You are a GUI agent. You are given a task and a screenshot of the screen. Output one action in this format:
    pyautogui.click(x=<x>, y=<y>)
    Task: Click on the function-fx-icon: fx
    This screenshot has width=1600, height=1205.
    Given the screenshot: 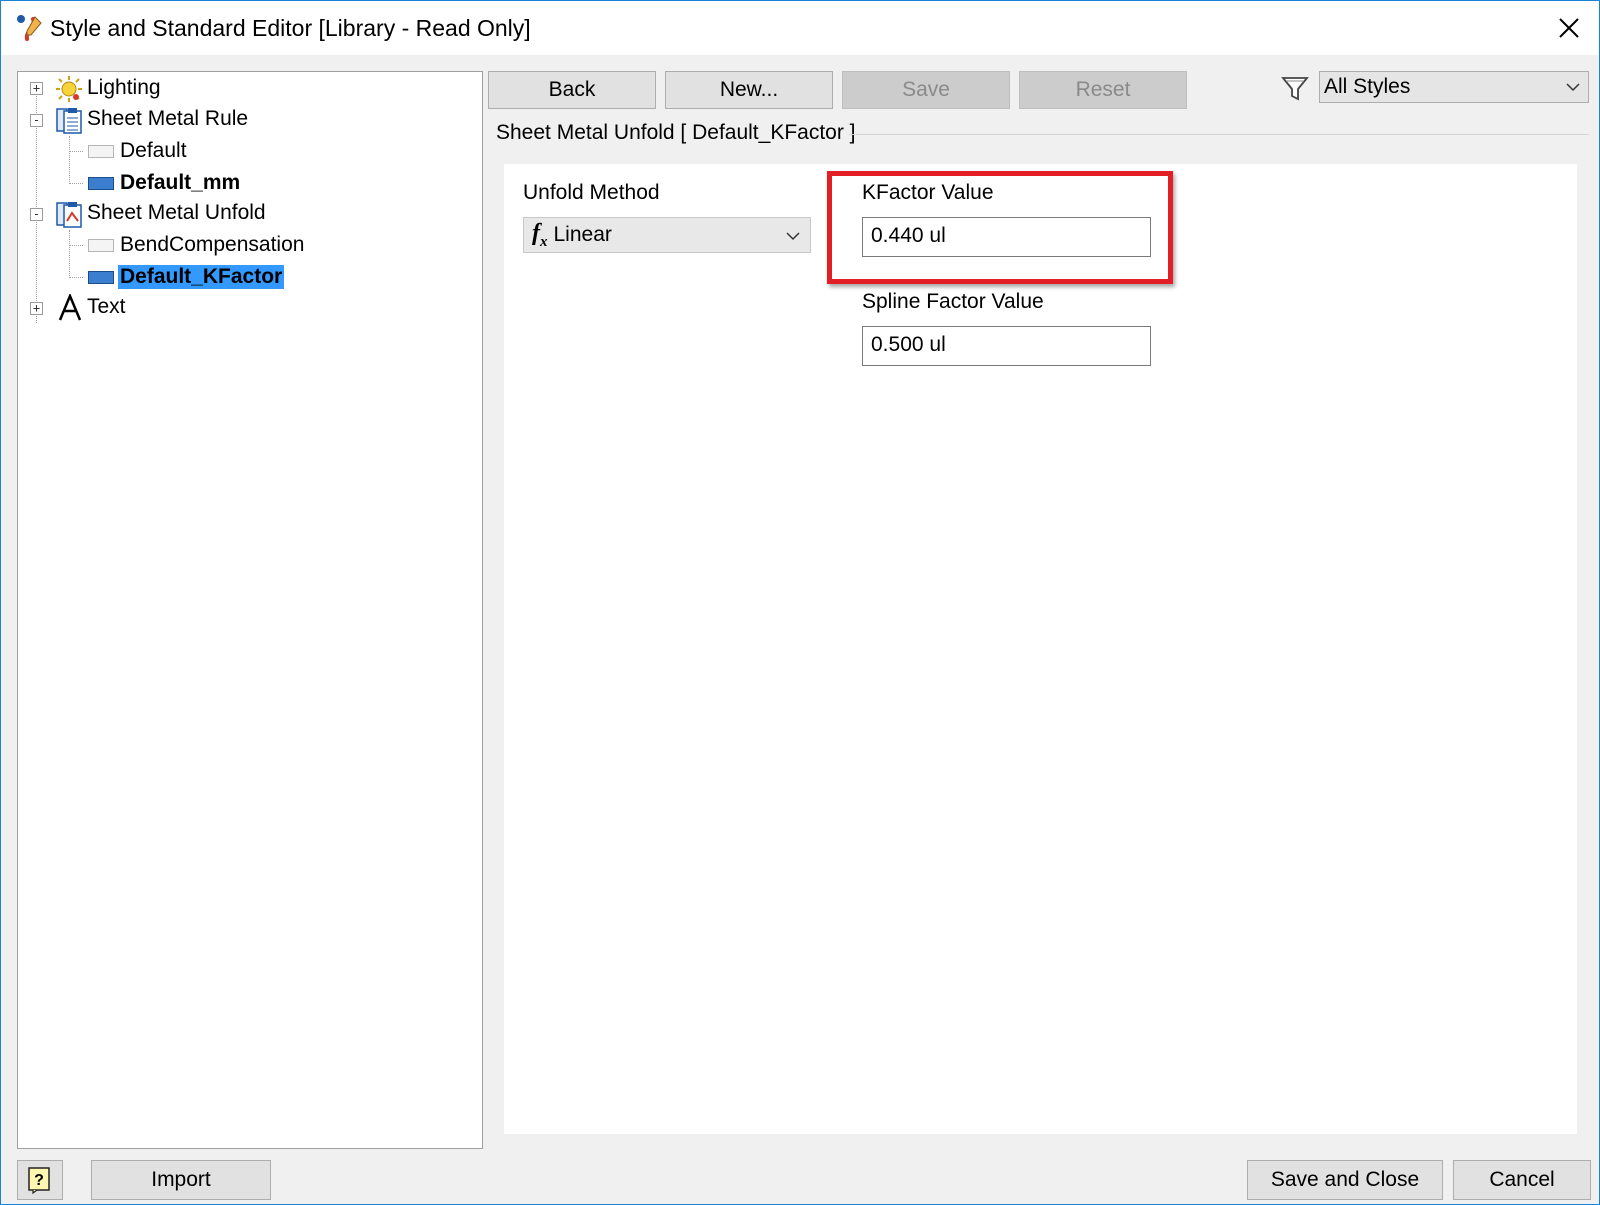 What is the action you would take?
    pyautogui.click(x=540, y=234)
    